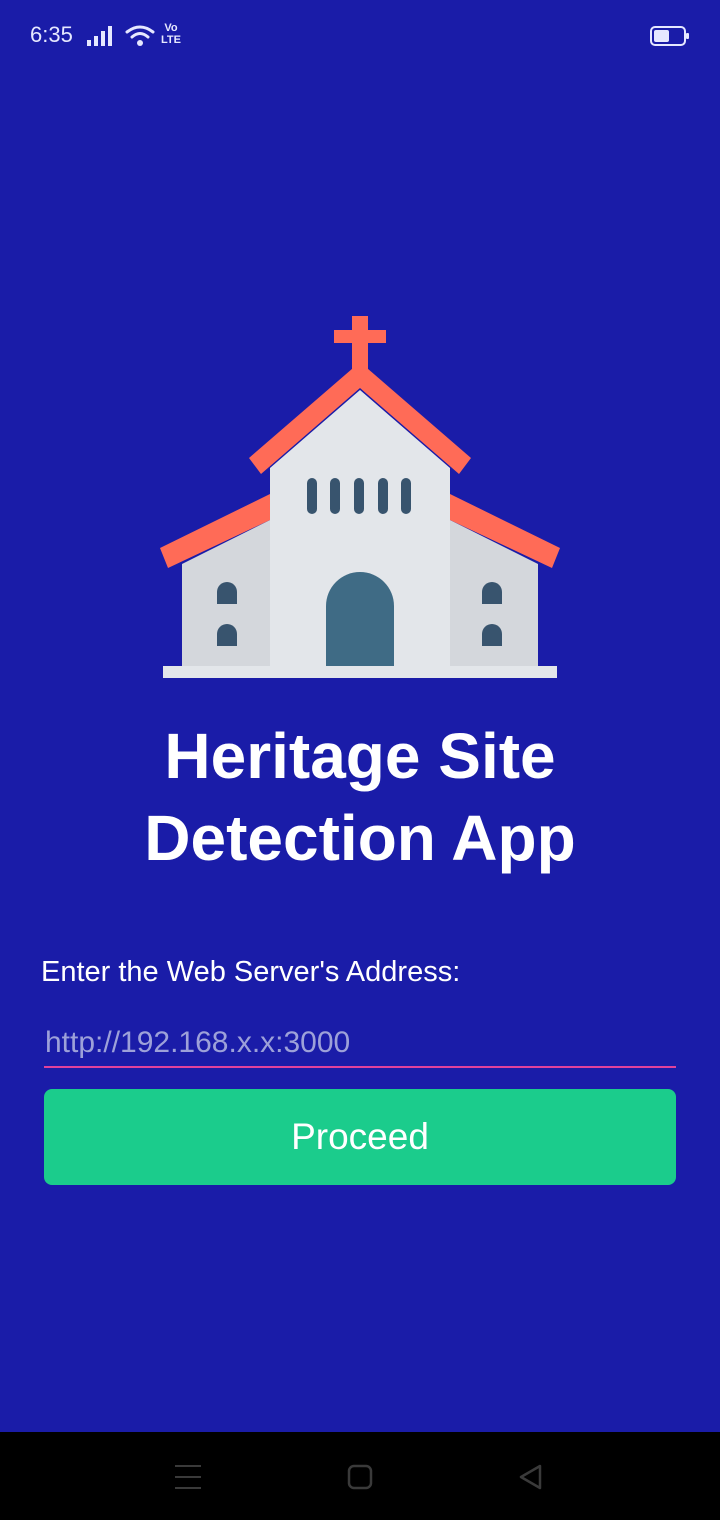 Image resolution: width=720 pixels, height=1520 pixels. I want to click on menu-icon, so click(188, 1477).